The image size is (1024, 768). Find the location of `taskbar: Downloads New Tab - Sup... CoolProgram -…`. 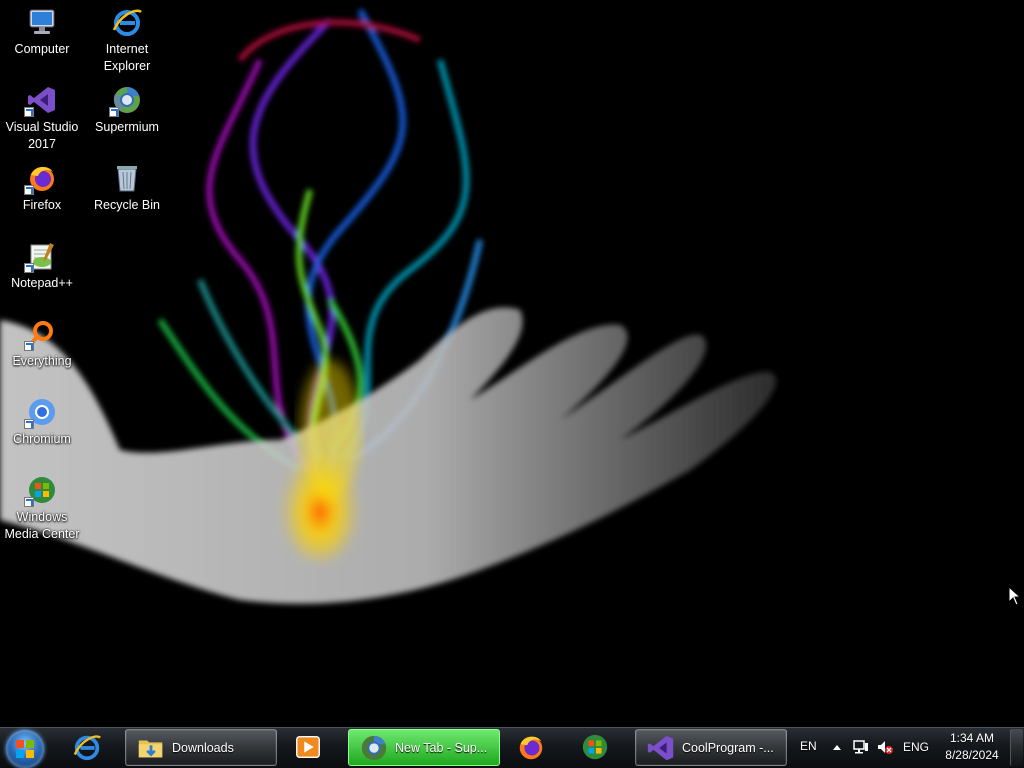

taskbar: Downloads New Tab - Sup... CoolProgram -… is located at coordinates (512, 747).